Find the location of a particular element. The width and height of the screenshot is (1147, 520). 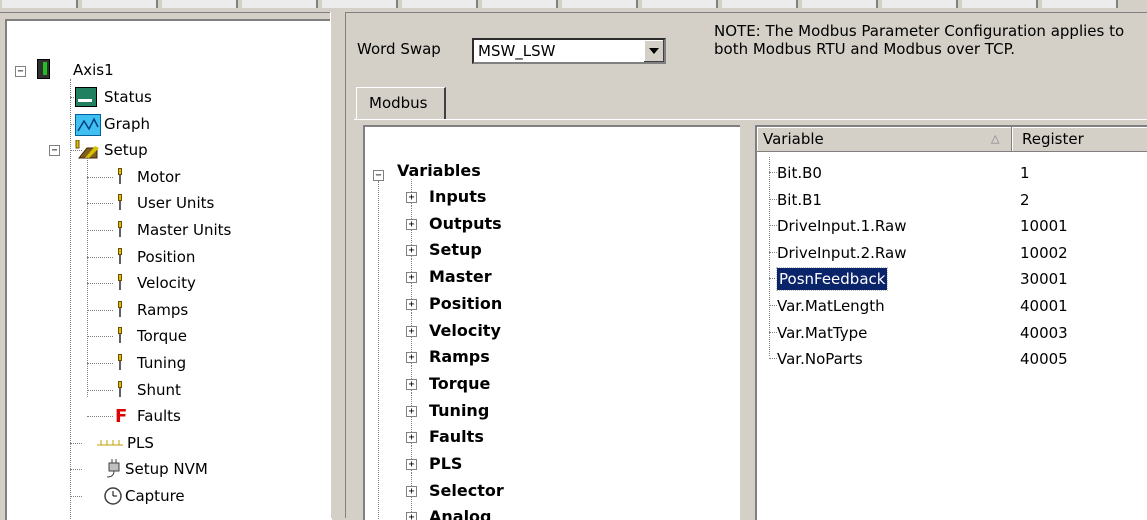

variable-group-velocity: Velocity is located at coordinates (465, 331).